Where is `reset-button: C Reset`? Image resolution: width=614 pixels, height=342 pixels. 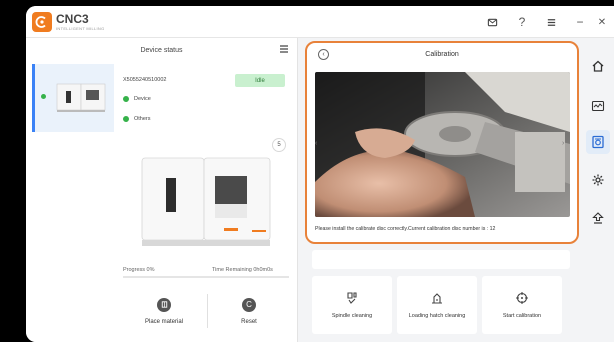 reset-button: C Reset is located at coordinates (249, 311).